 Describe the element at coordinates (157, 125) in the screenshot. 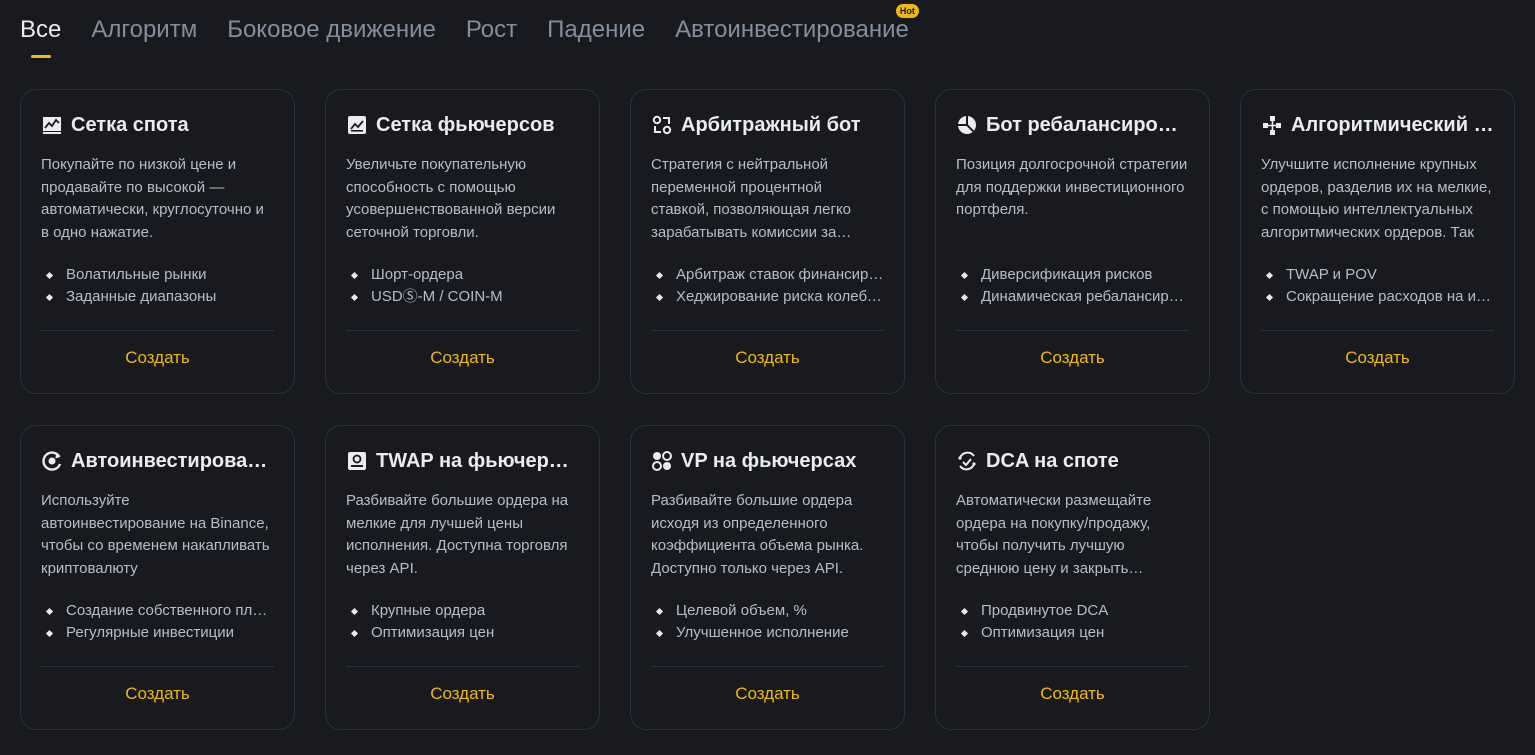

I see `card-title: Сетка спота` at that location.